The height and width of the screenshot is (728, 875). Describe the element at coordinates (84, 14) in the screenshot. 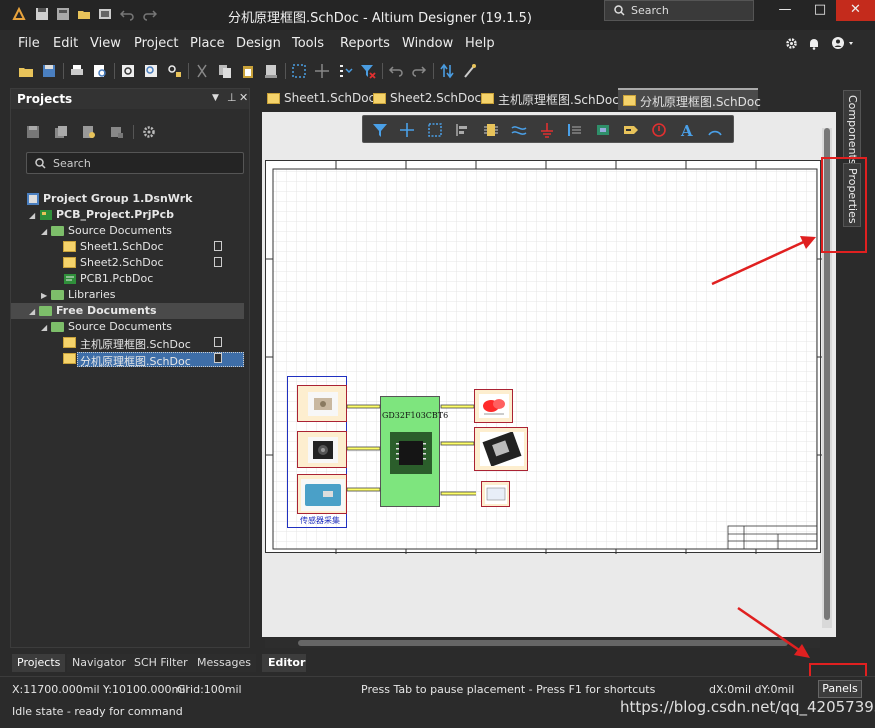

I see `open-folder-icon` at that location.